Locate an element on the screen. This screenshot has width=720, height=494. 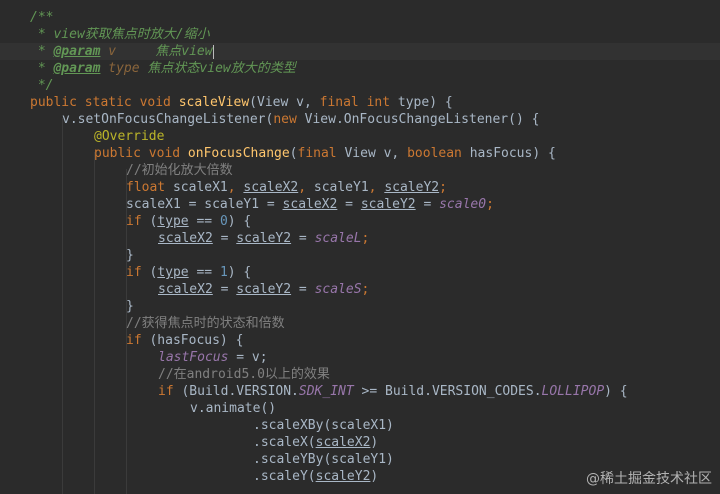
code-line: if (hasFocus) { is located at coordinates (184, 340).